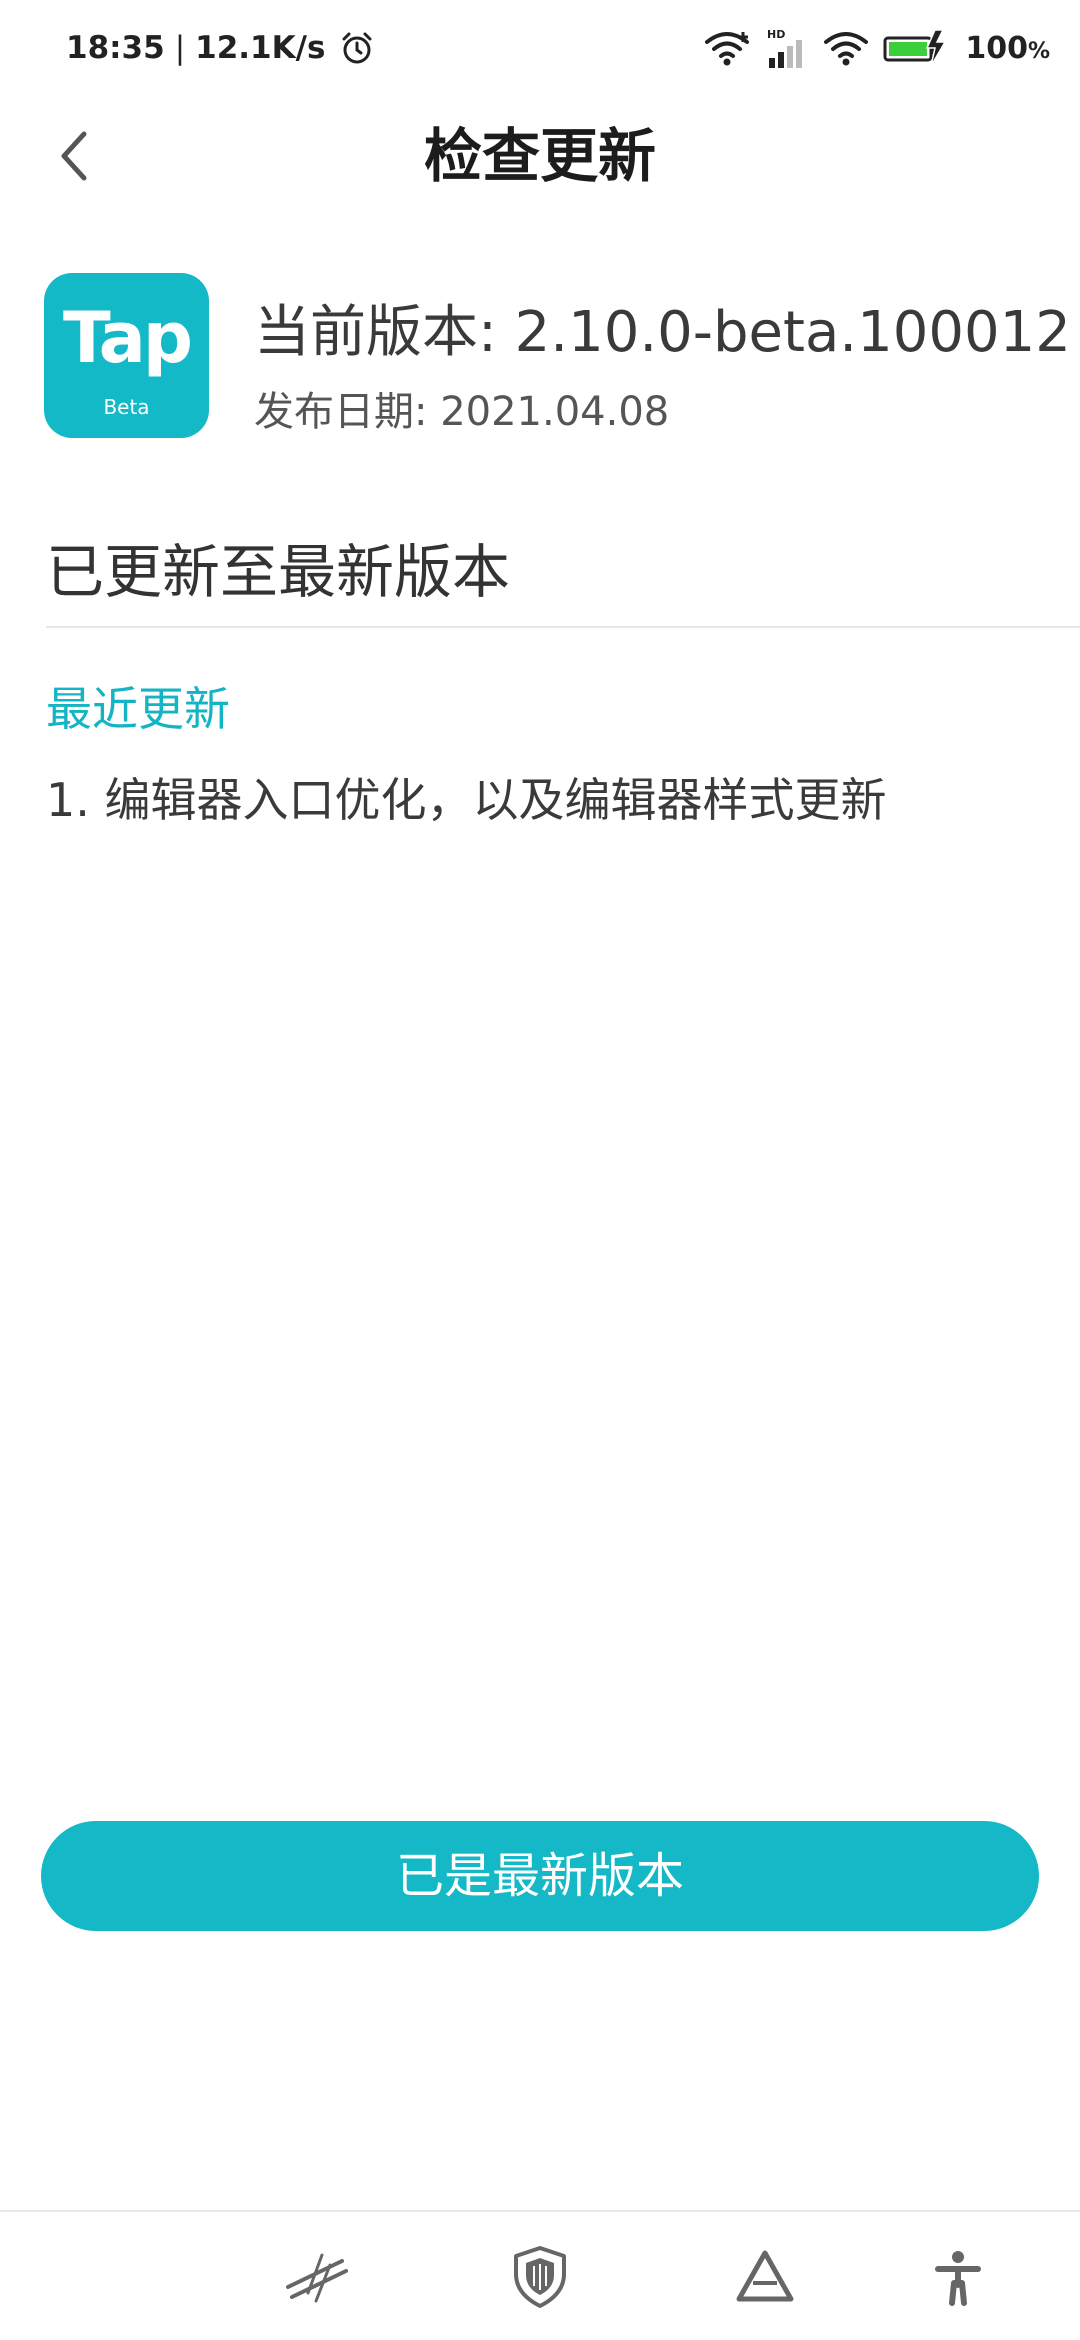 This screenshot has width=1080, height=2340. I want to click on shield-icon, so click(540, 2277).